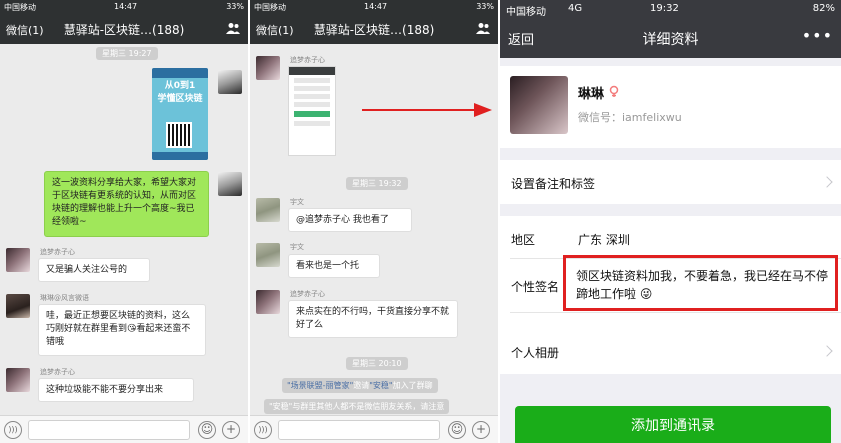 This screenshot has height=443, width=841. What do you see at coordinates (334, 266) in the screenshot?
I see `message-bubble: 看来也是一个托` at bounding box center [334, 266].